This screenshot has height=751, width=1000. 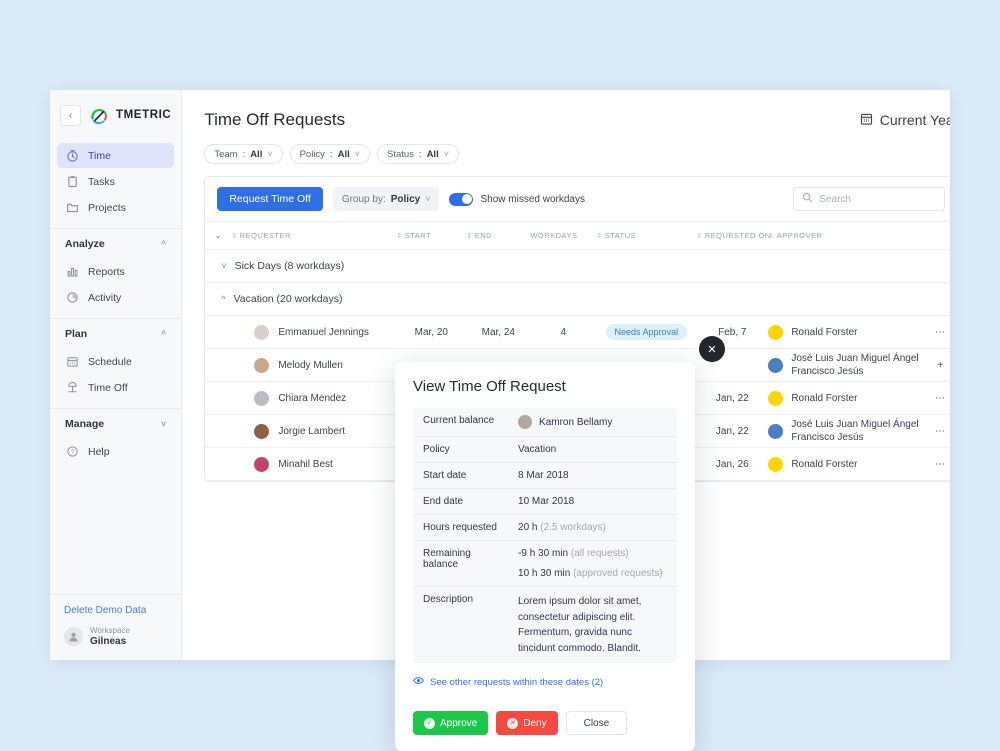 I want to click on modal-close-button: ✕, so click(x=712, y=349).